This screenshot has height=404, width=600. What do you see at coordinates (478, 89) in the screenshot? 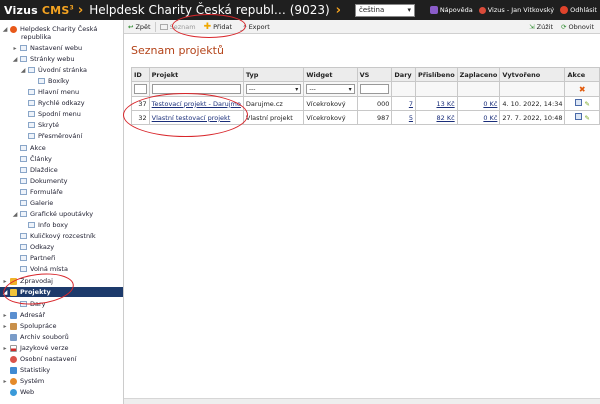
I see `filter-cell-zaplaceno` at bounding box center [478, 89].